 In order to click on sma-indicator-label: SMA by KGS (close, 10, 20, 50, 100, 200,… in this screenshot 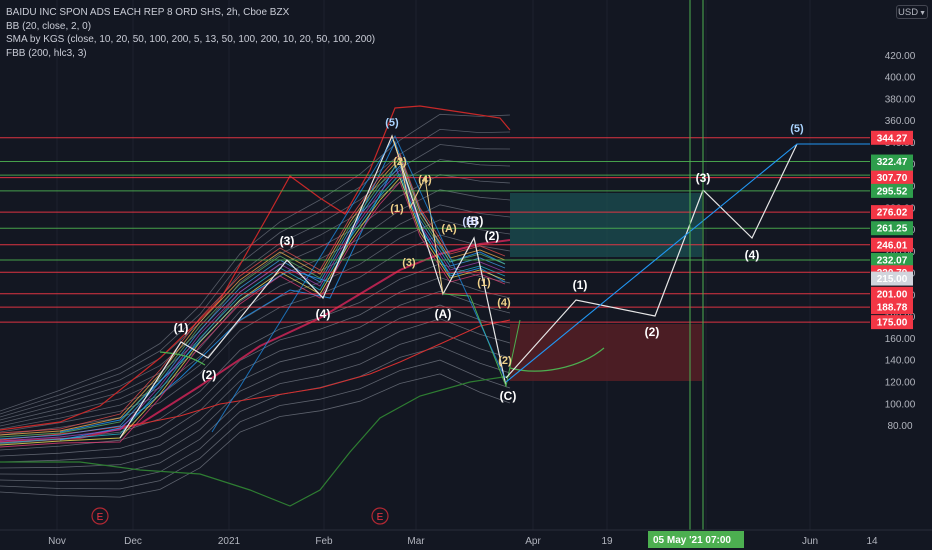, I will do `click(190, 40)`.